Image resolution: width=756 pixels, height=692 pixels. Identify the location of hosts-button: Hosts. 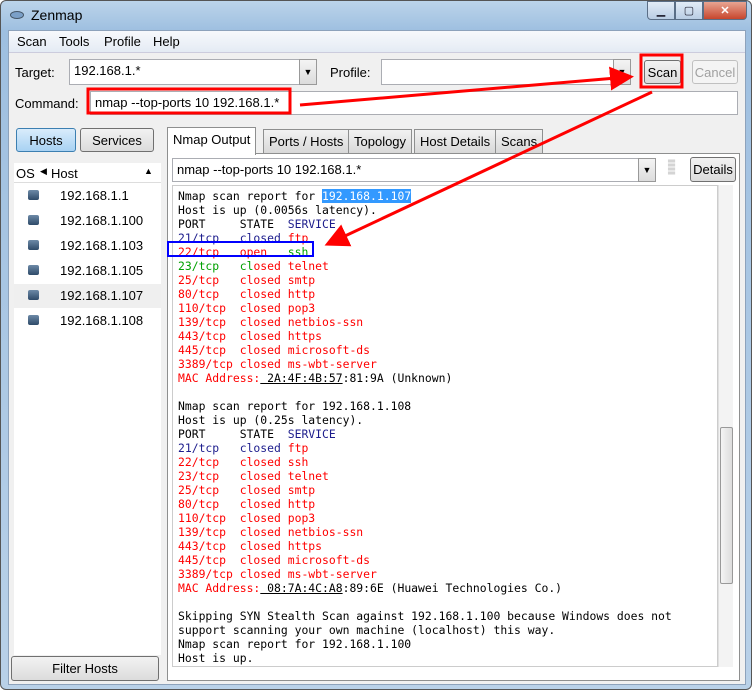
(46, 140).